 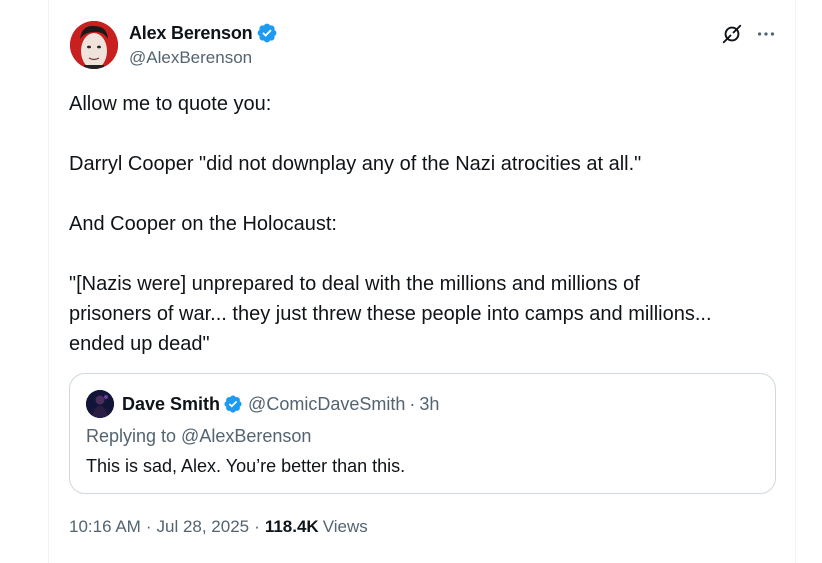 What do you see at coordinates (171, 403) in the screenshot?
I see `quoted-author-name: Dave Smith` at bounding box center [171, 403].